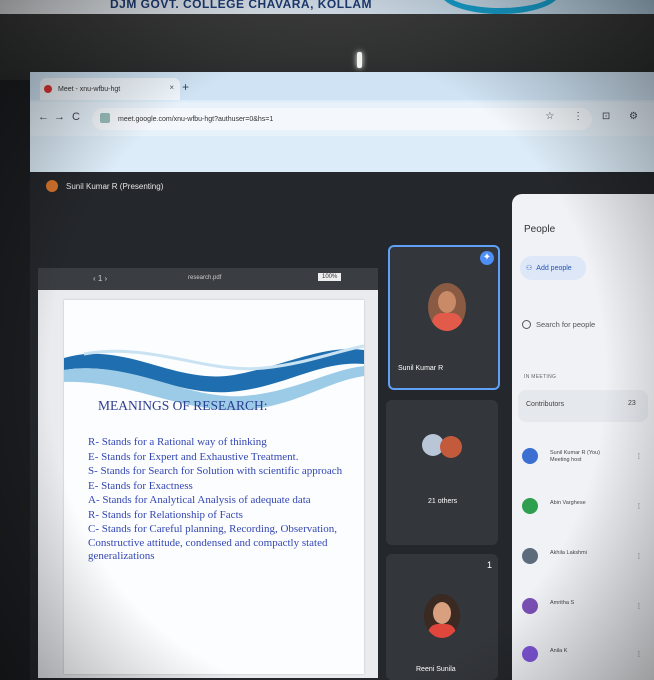  I want to click on add-people-label: Add people, so click(554, 268).